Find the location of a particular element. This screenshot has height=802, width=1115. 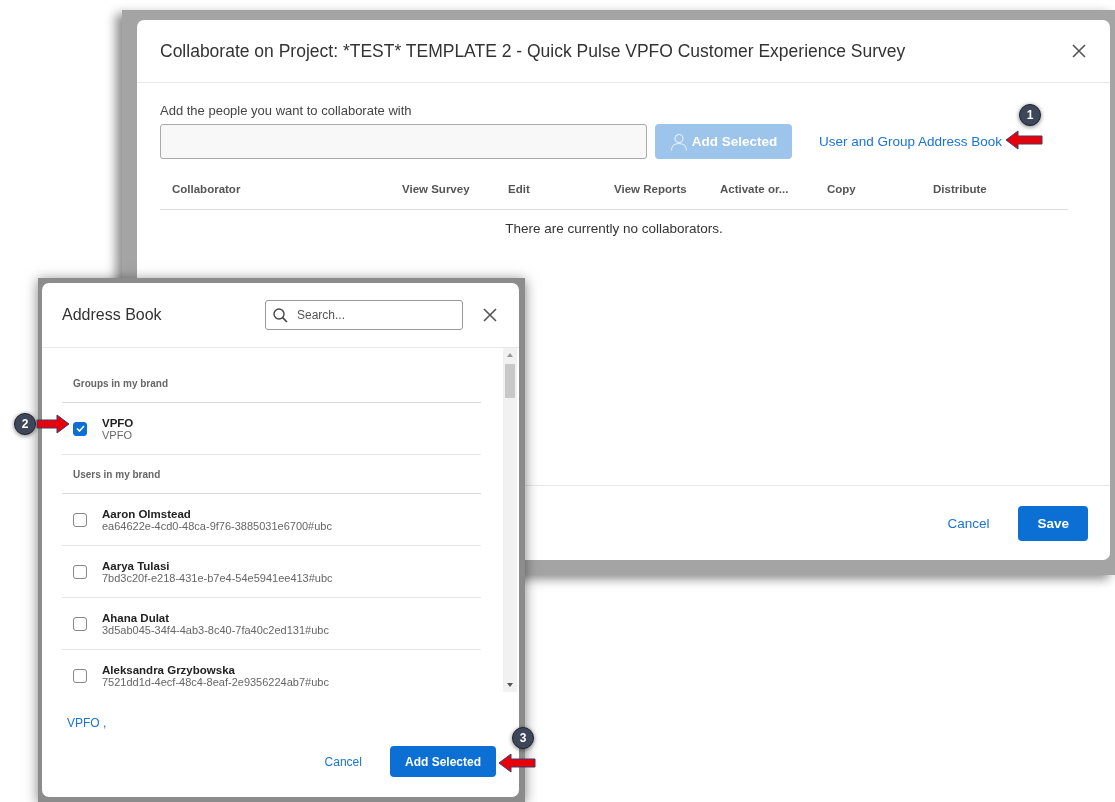

add-selected-button: Add Selected is located at coordinates (442, 761).